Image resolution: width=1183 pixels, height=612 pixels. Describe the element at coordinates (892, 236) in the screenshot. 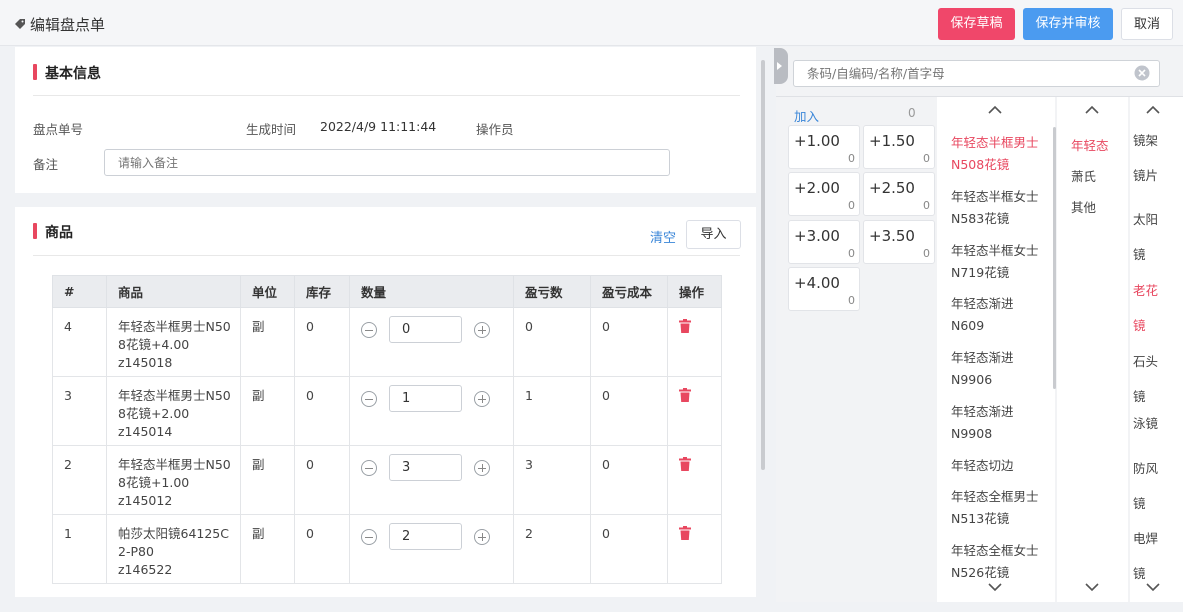

I see `spec-value: +3.50` at that location.